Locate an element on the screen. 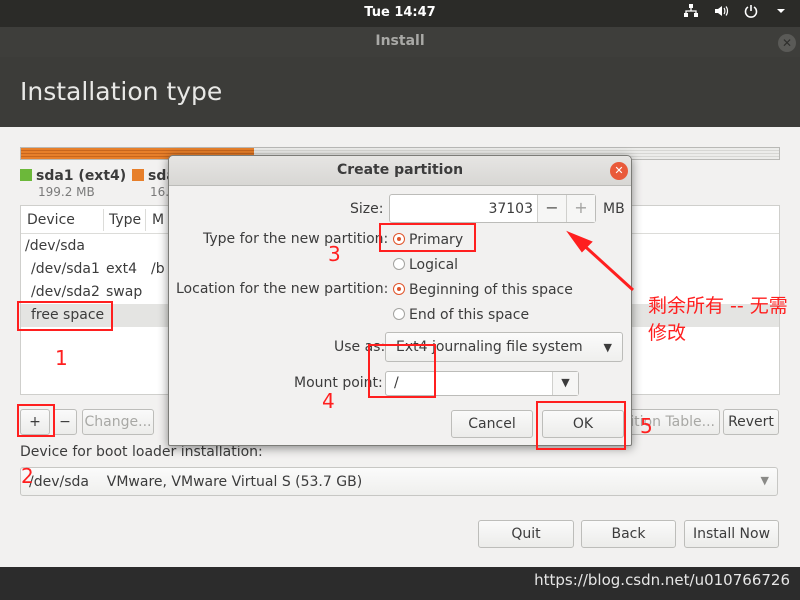  power-icon is located at coordinates (751, 13).